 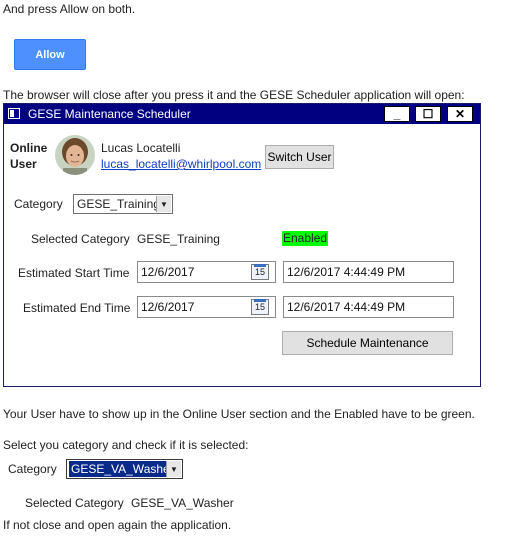 I want to click on user-avatar, so click(x=75, y=155).